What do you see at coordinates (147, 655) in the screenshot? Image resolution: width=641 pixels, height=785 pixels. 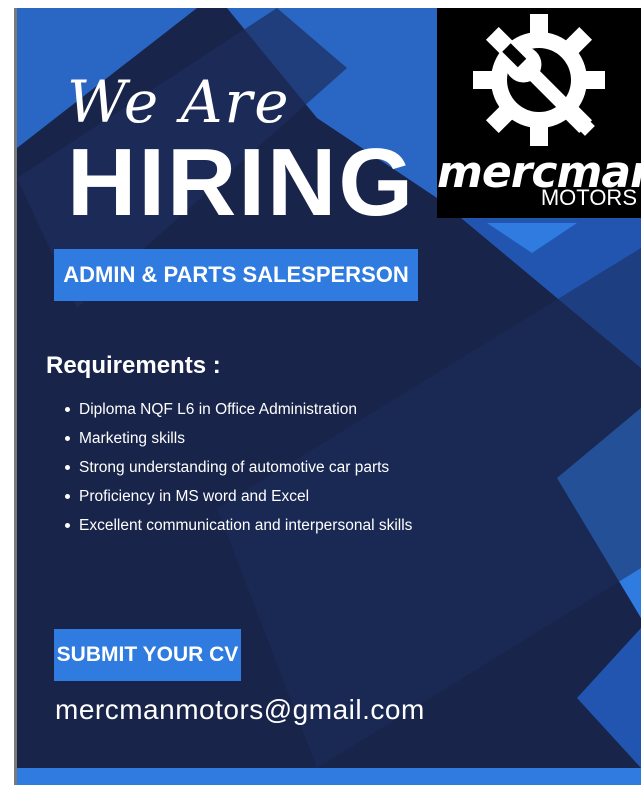 I see `submit-cv-badge: SUBMIT YOUR CV` at bounding box center [147, 655].